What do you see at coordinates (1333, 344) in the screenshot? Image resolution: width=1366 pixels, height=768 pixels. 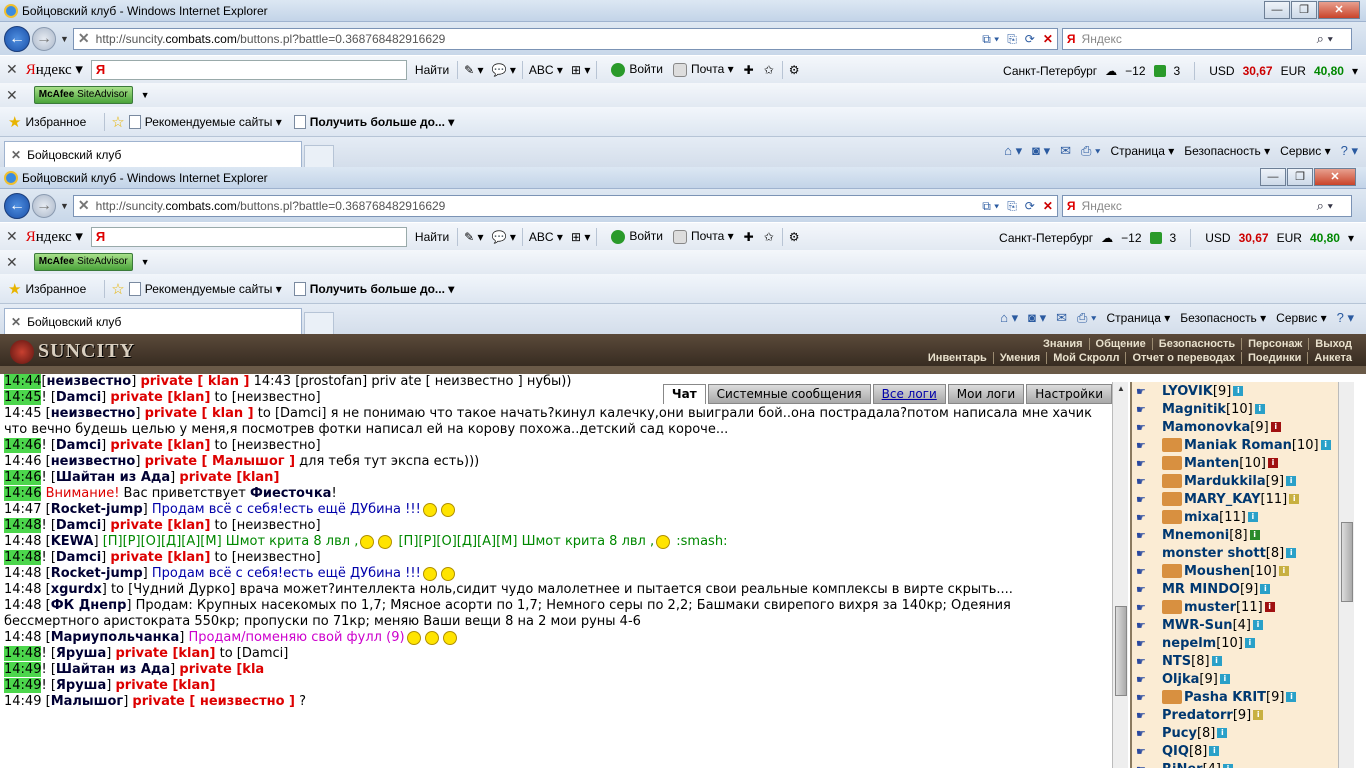 I see `main-menu-item: Выход` at bounding box center [1333, 344].